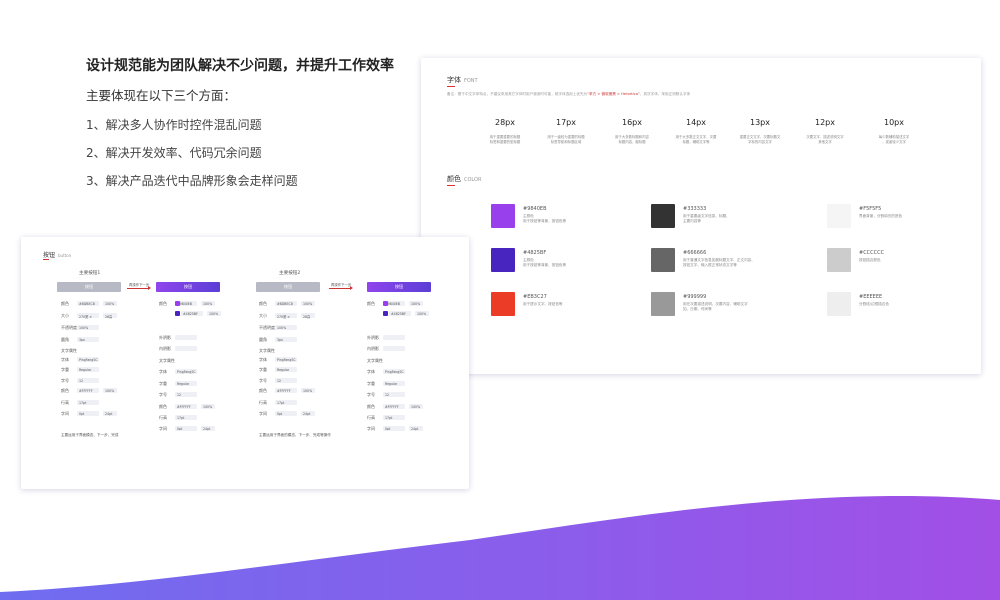 The width and height of the screenshot is (1000, 600). I want to click on color-desc: 如、日期、时间等, so click(697, 309).